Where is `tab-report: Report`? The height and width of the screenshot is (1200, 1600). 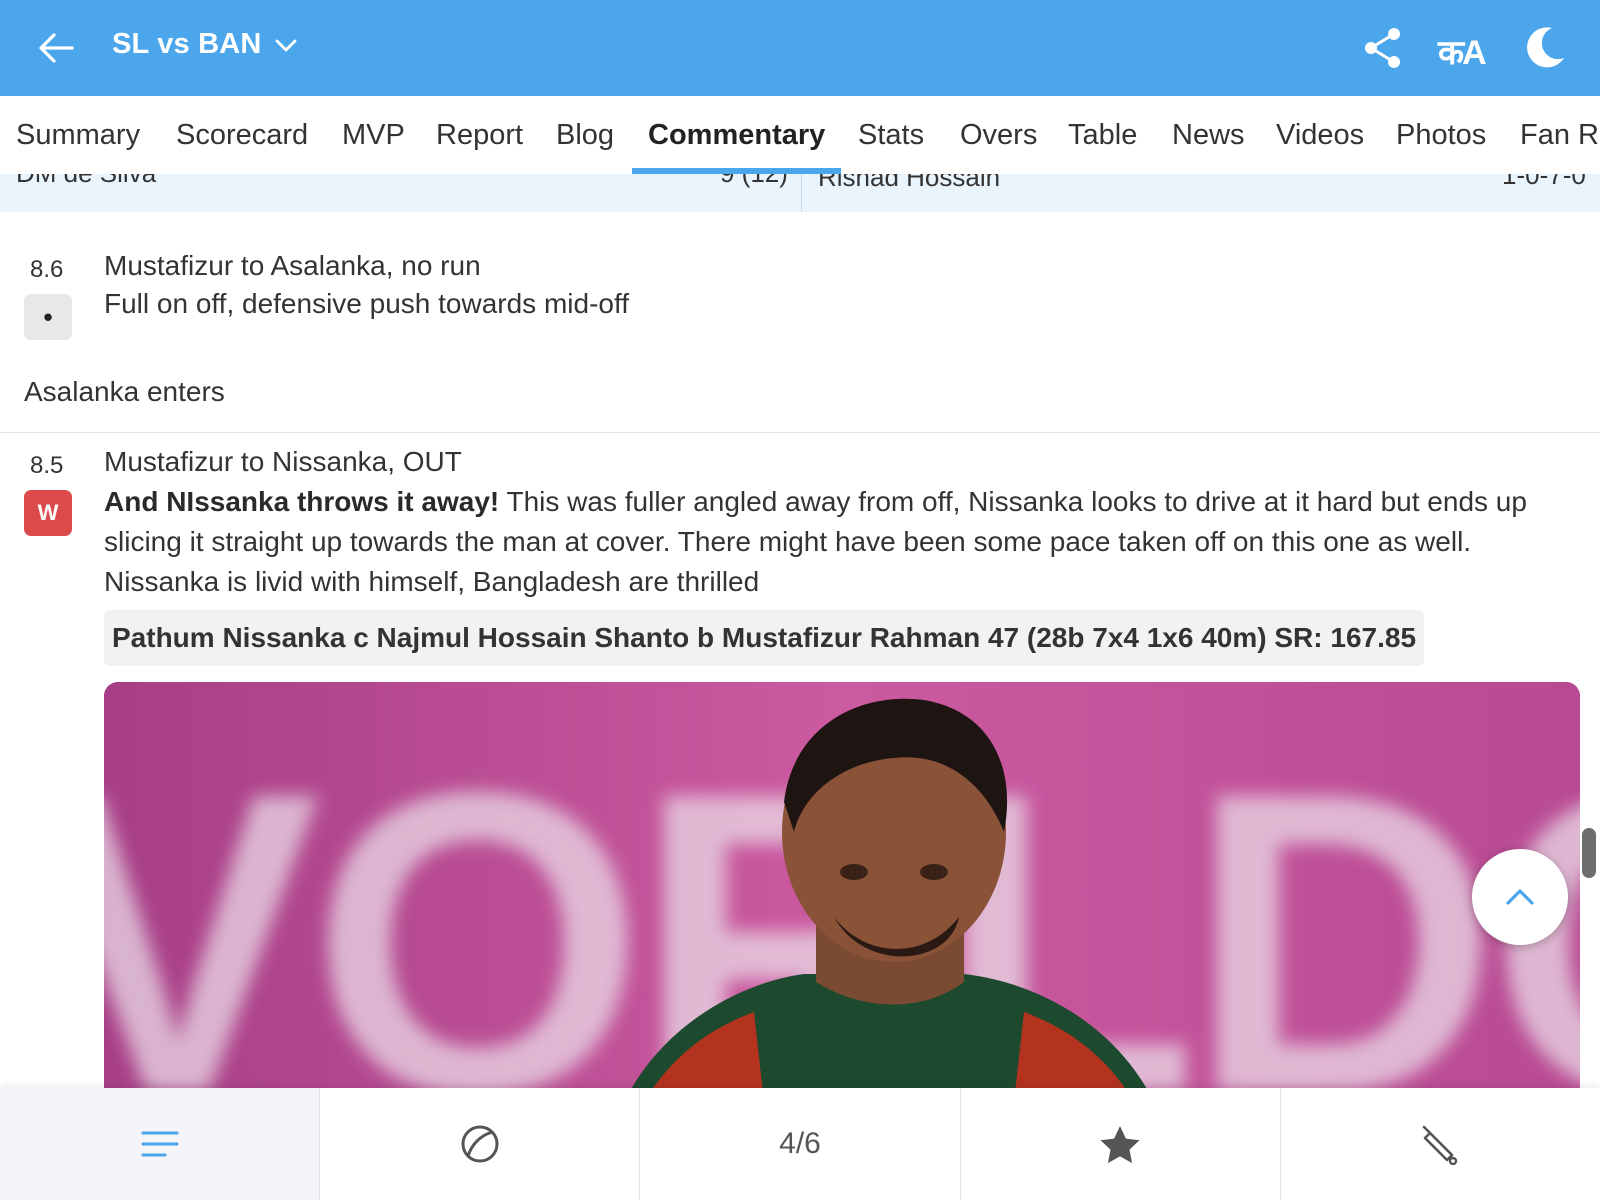 tab-report: Report is located at coordinates (479, 135).